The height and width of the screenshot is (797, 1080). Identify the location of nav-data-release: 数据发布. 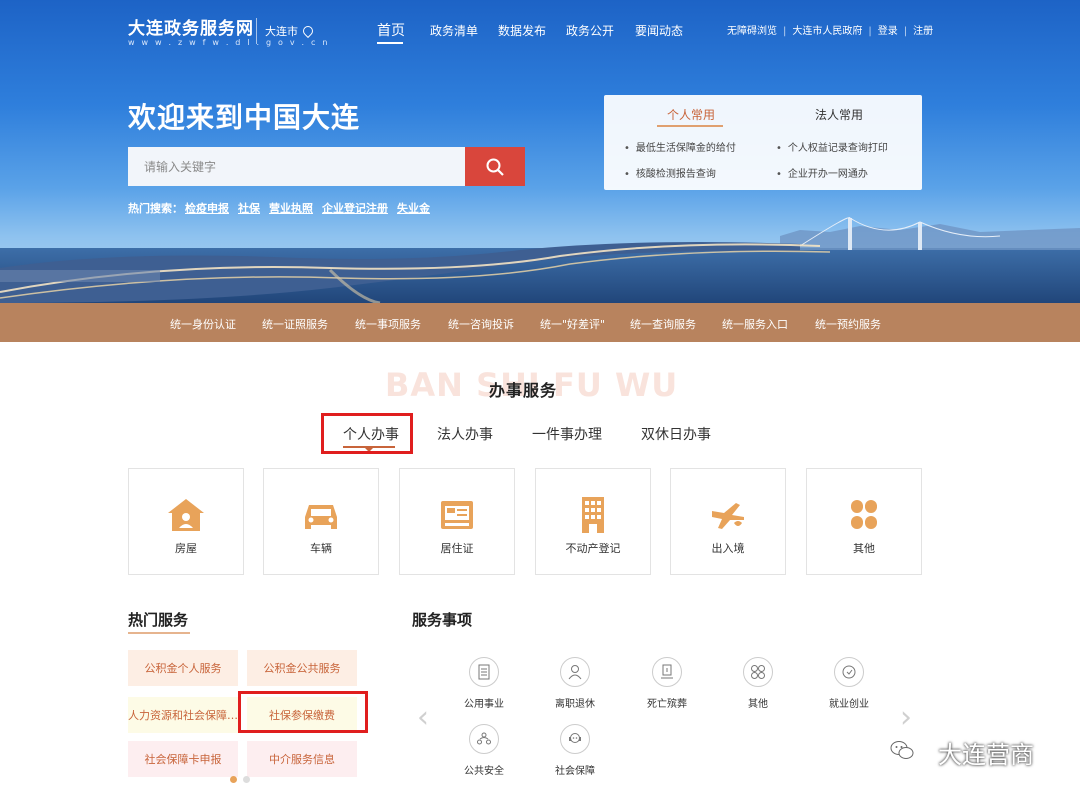
(522, 30).